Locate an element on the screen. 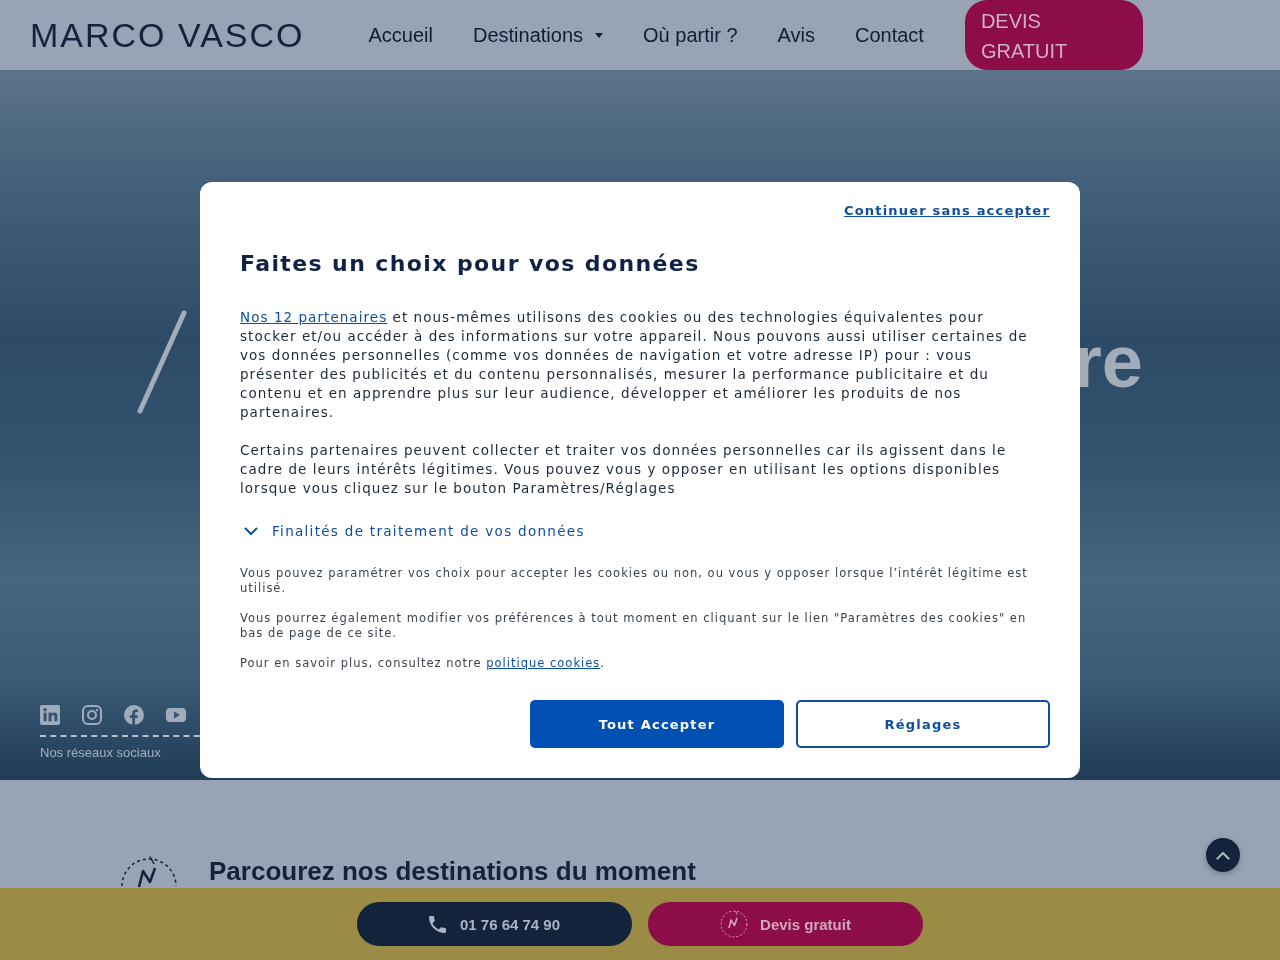  cookie-policy-link: politique cookies is located at coordinates (543, 663).